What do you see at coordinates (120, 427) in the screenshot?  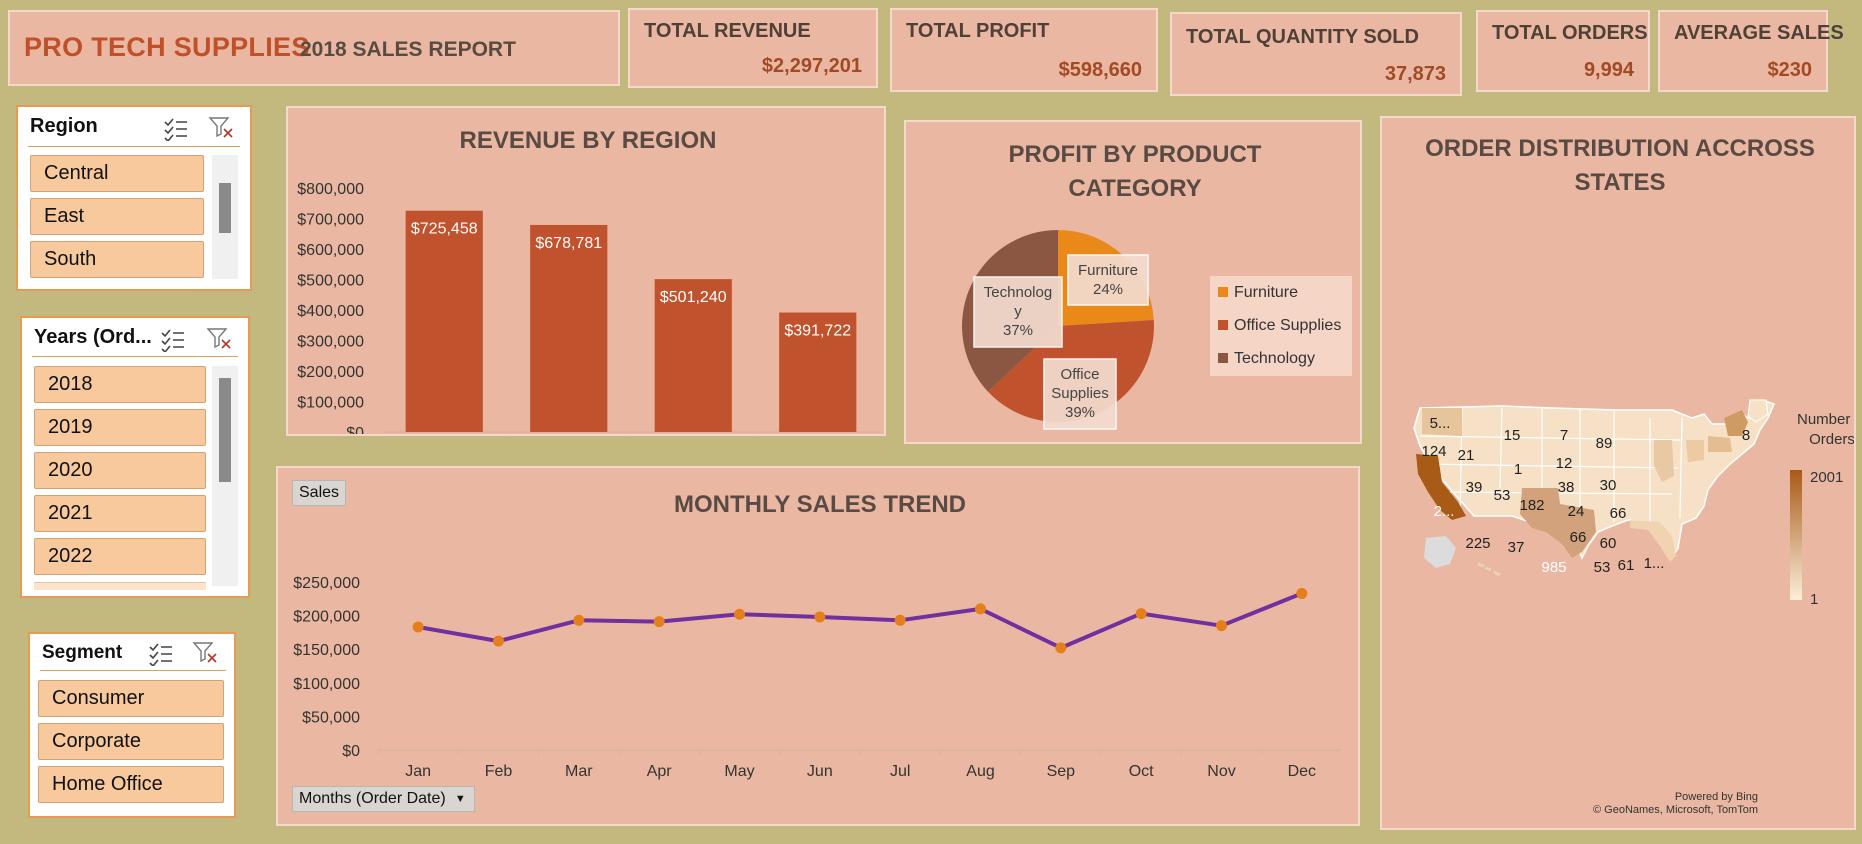 I see `slicer-item-2019: 2019` at bounding box center [120, 427].